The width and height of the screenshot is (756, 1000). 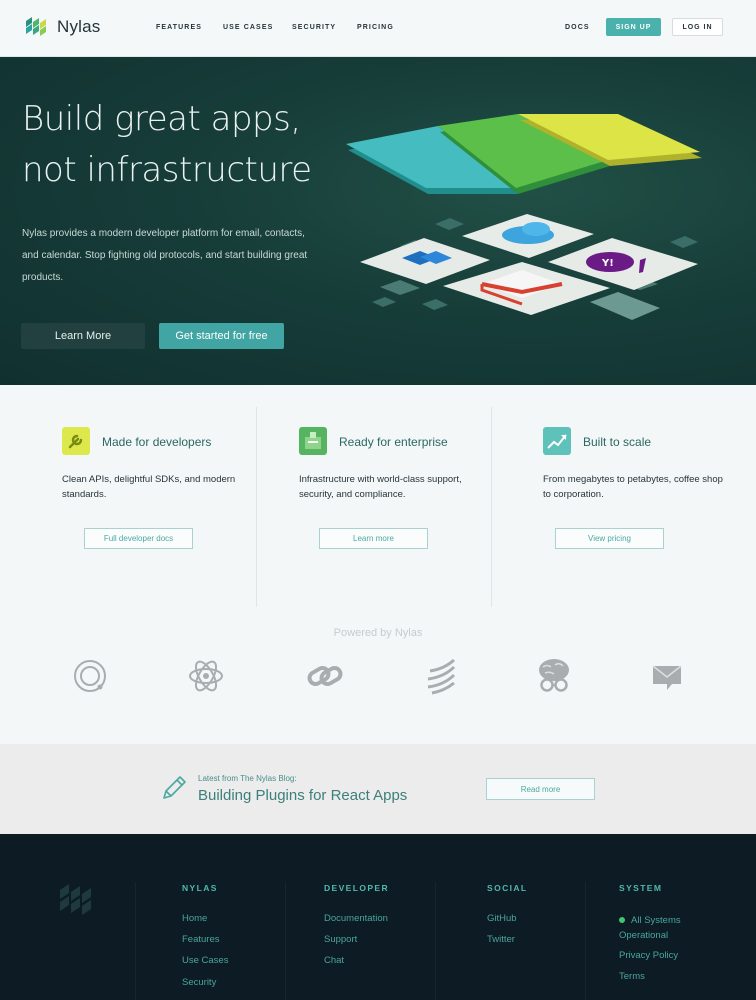 I want to click on status-ok-icon, so click(x=622, y=920).